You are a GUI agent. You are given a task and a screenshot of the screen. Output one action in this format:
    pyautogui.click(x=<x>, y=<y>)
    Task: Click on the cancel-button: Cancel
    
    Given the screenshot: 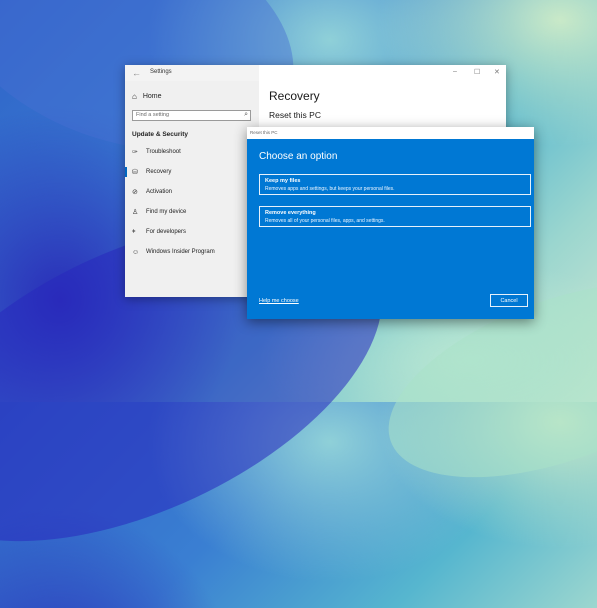 What is the action you would take?
    pyautogui.click(x=509, y=300)
    